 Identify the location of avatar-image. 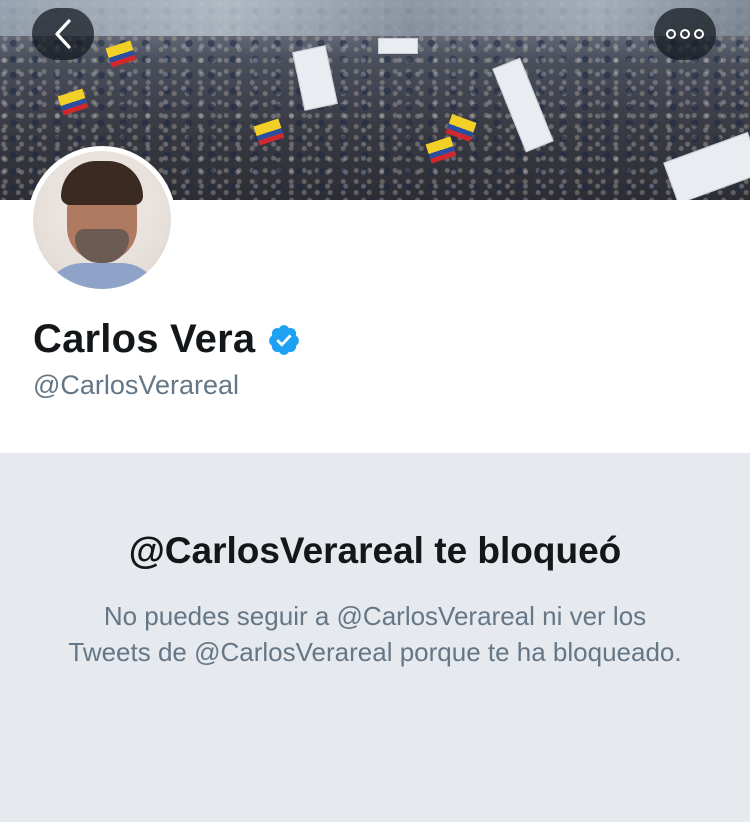
(102, 220).